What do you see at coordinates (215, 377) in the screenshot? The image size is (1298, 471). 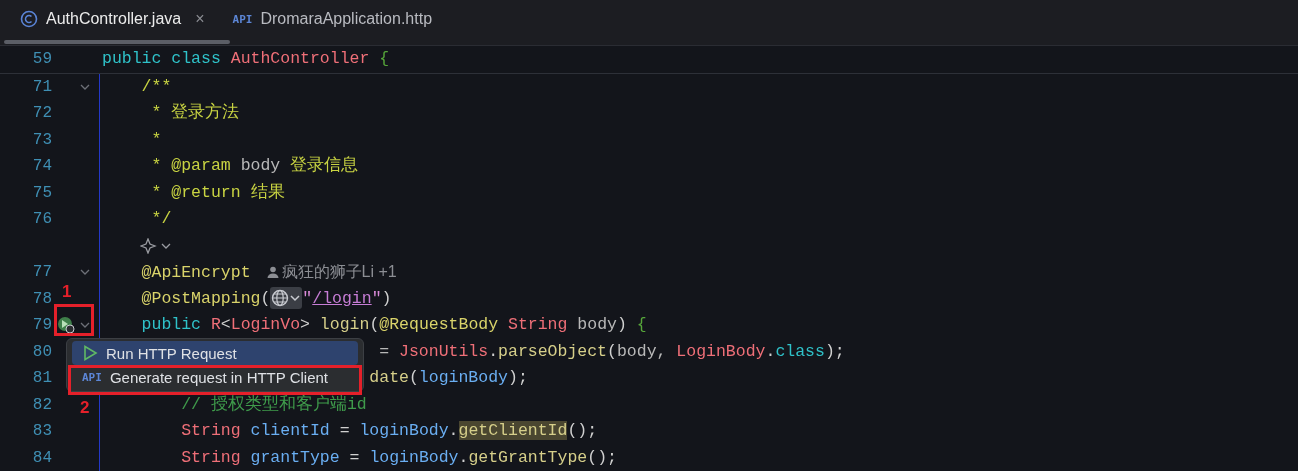 I see `menu-item: API Generate request in HTTP Client` at bounding box center [215, 377].